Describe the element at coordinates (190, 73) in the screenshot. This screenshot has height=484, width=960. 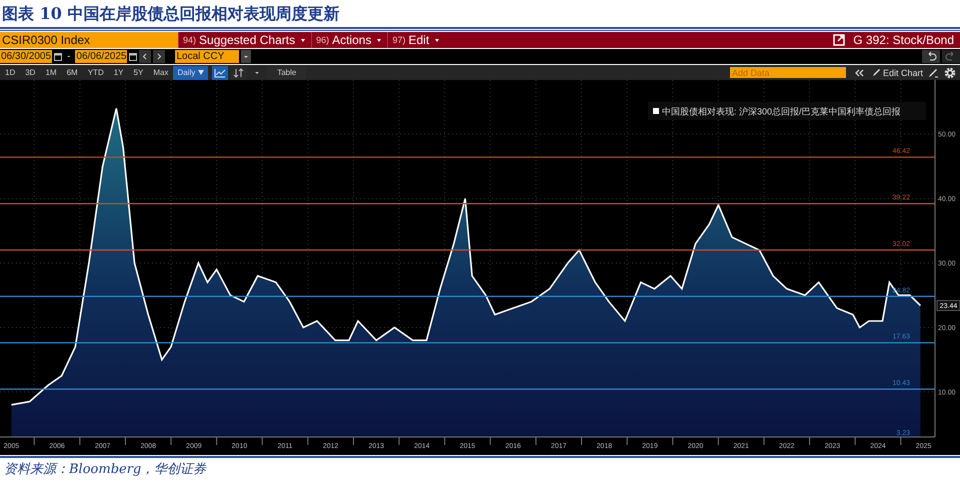
I see `frequency-dropdown: Daily` at that location.